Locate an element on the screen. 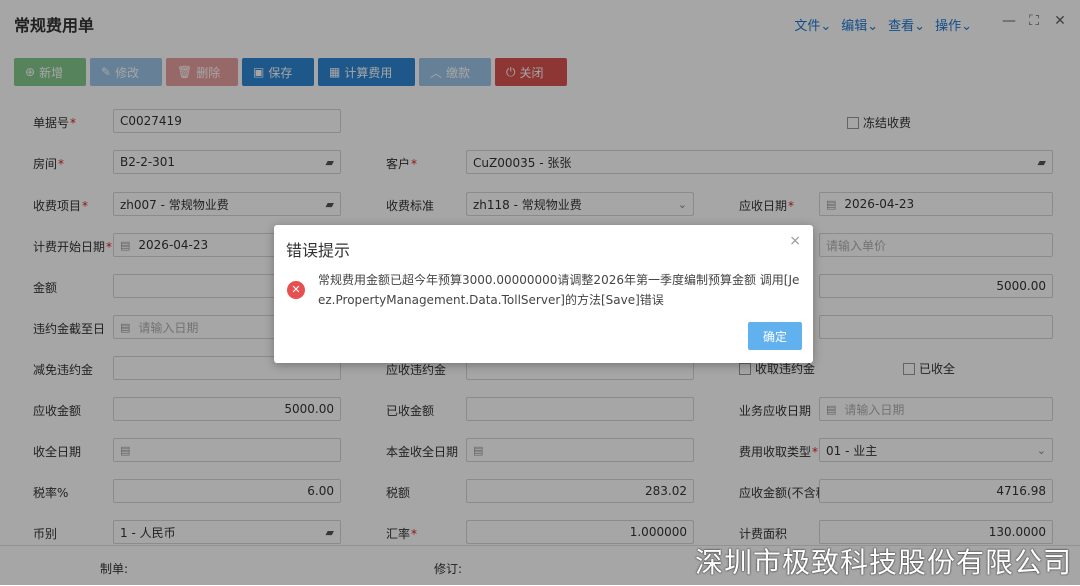 The image size is (1080, 586). company-watermark: 深圳市极致科技股份有限公司 is located at coordinates (883, 562).